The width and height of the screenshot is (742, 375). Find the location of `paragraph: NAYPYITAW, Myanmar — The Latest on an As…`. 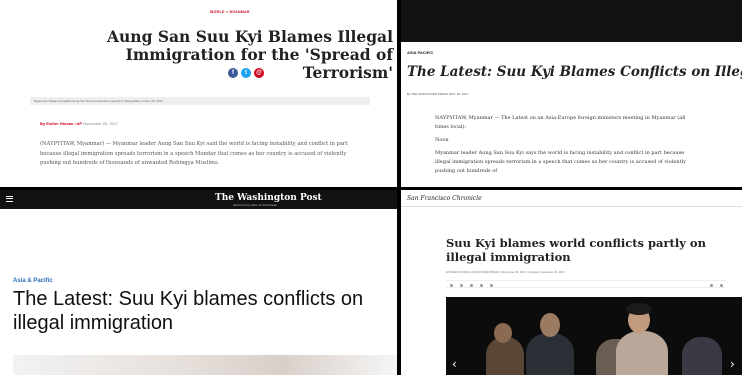

paragraph: NAYPYITAW, Myanmar — The Latest on an As… is located at coordinates (560, 122).